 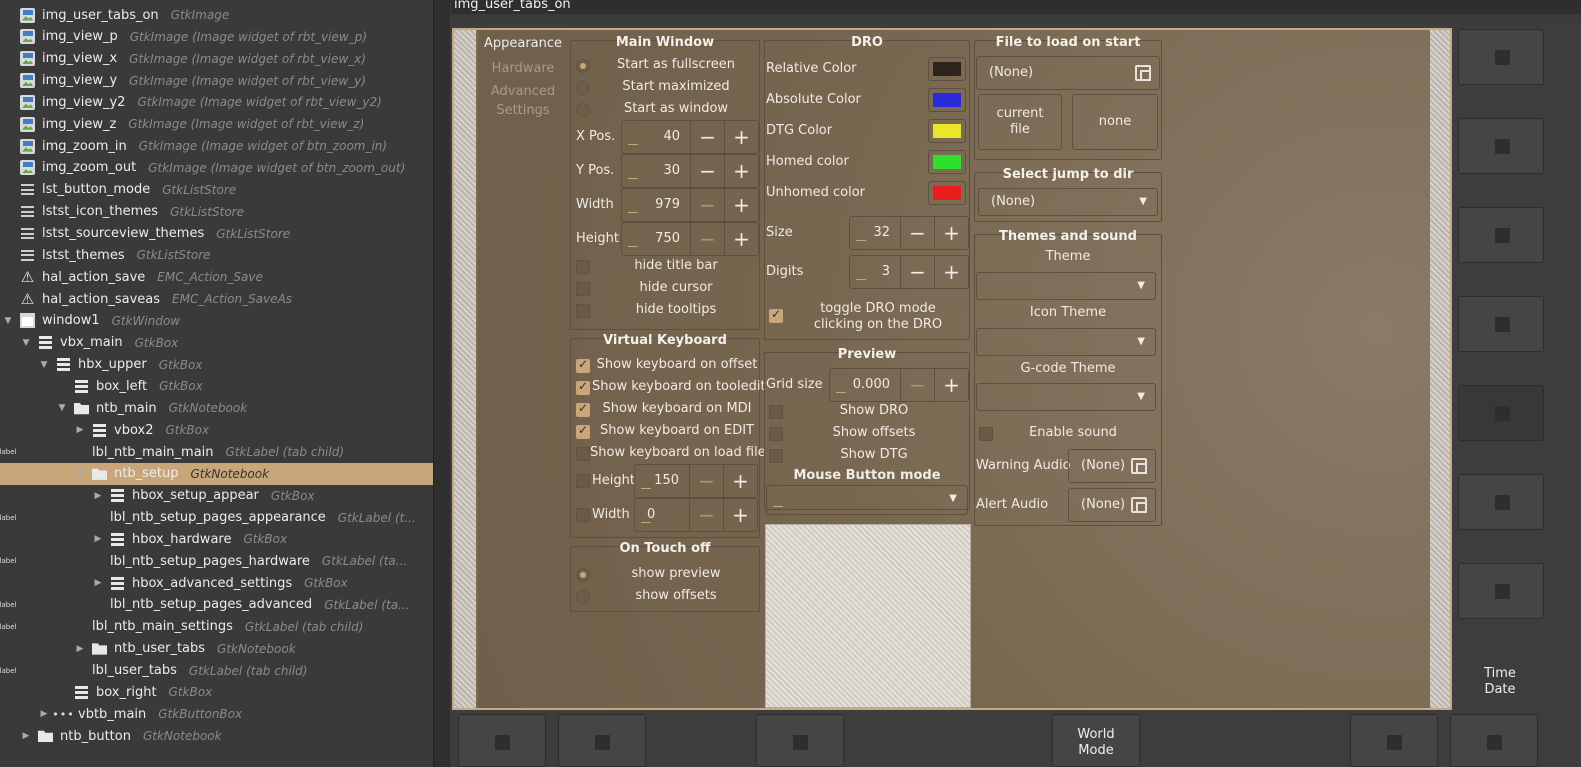 What do you see at coordinates (216, 583) in the screenshot?
I see `tree-row: ▶ hbox_advanced_settings GtkBox` at bounding box center [216, 583].